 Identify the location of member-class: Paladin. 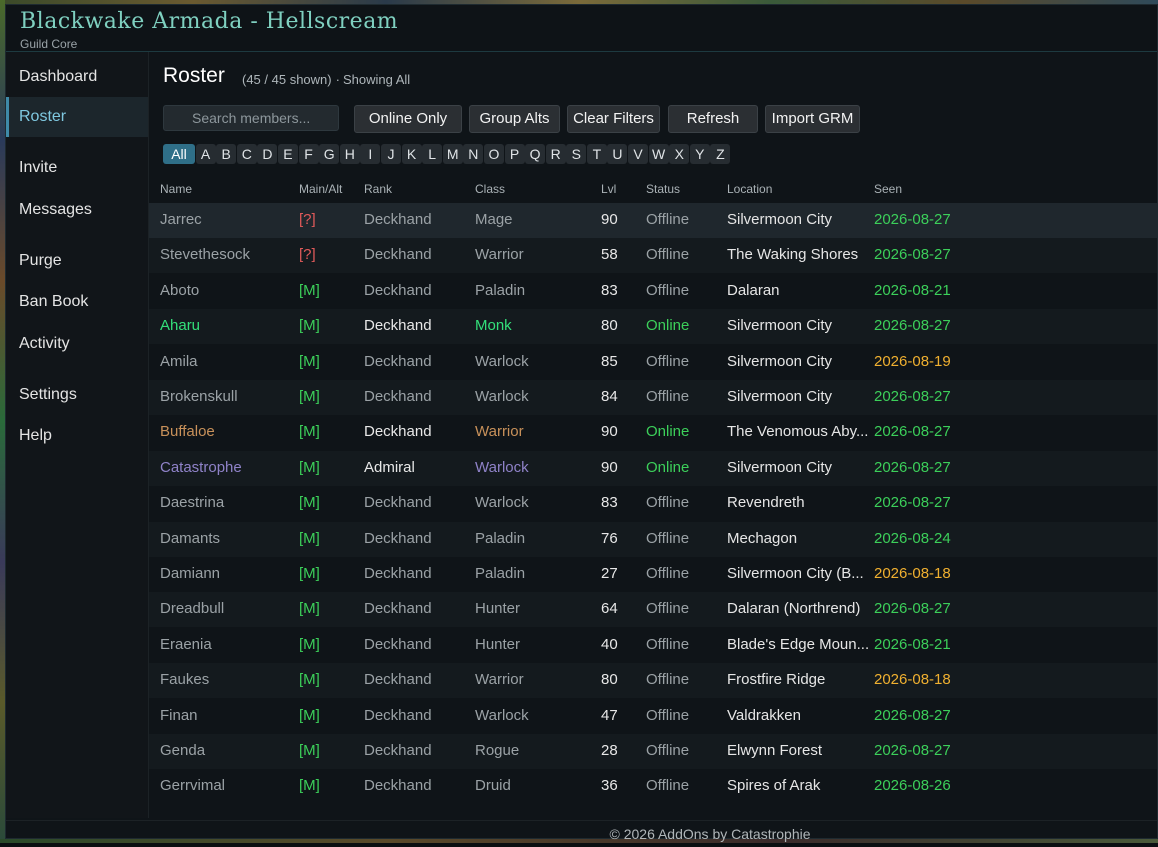
(500, 290).